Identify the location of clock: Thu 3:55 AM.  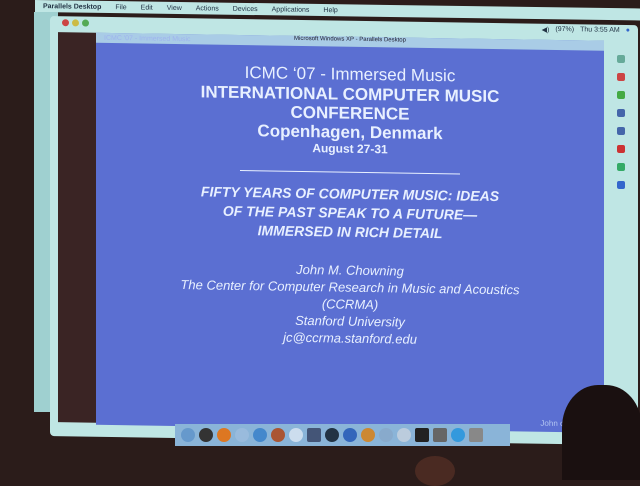
(600, 30).